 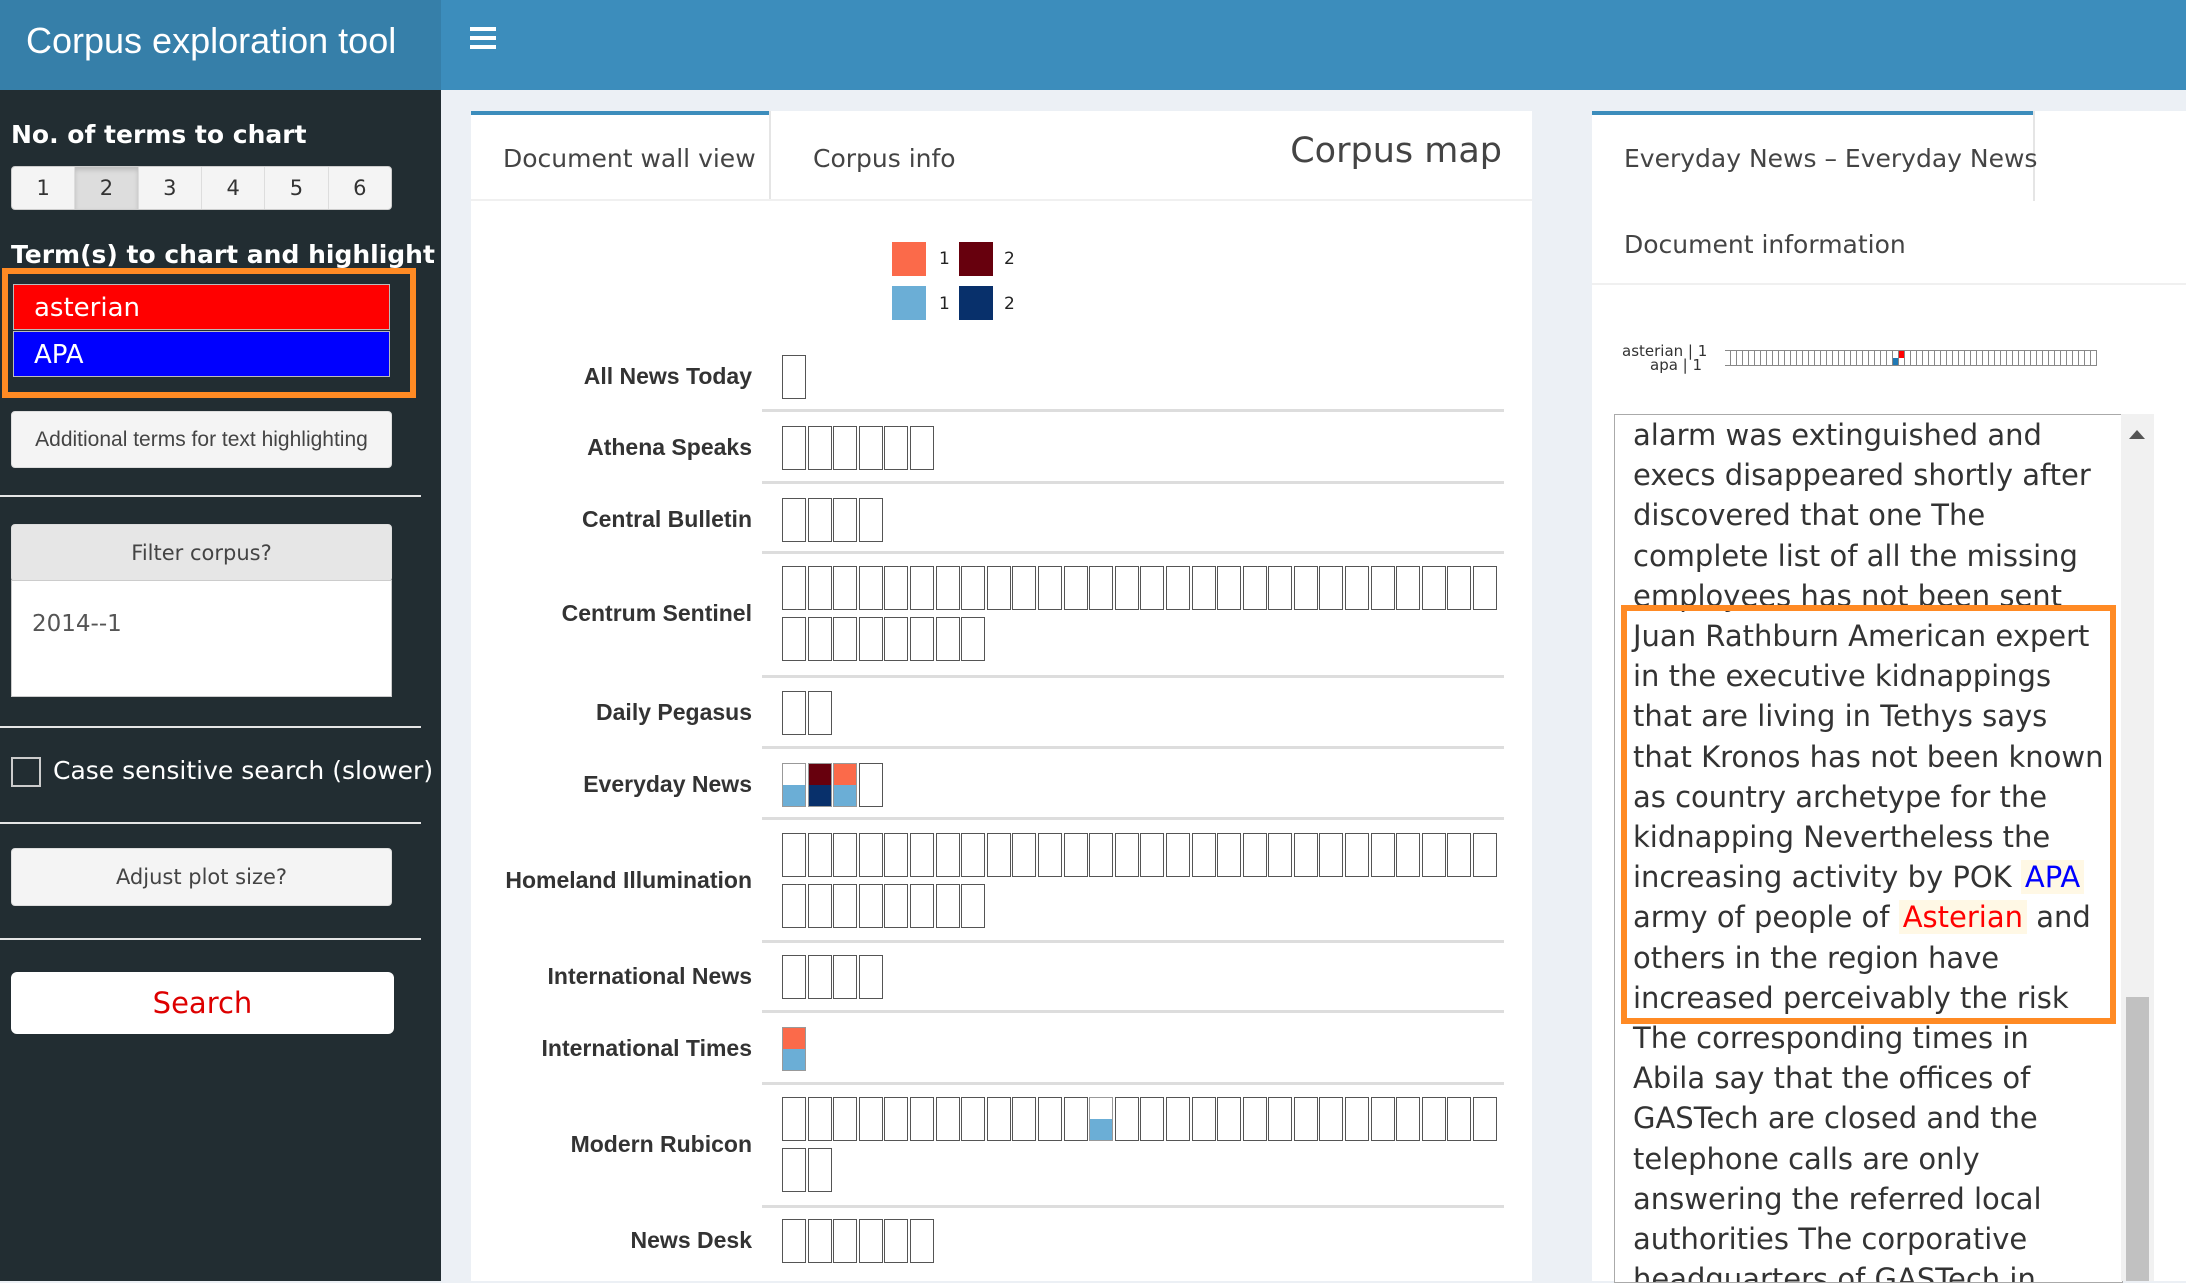 I want to click on term-input-1: asterian, so click(x=201, y=307).